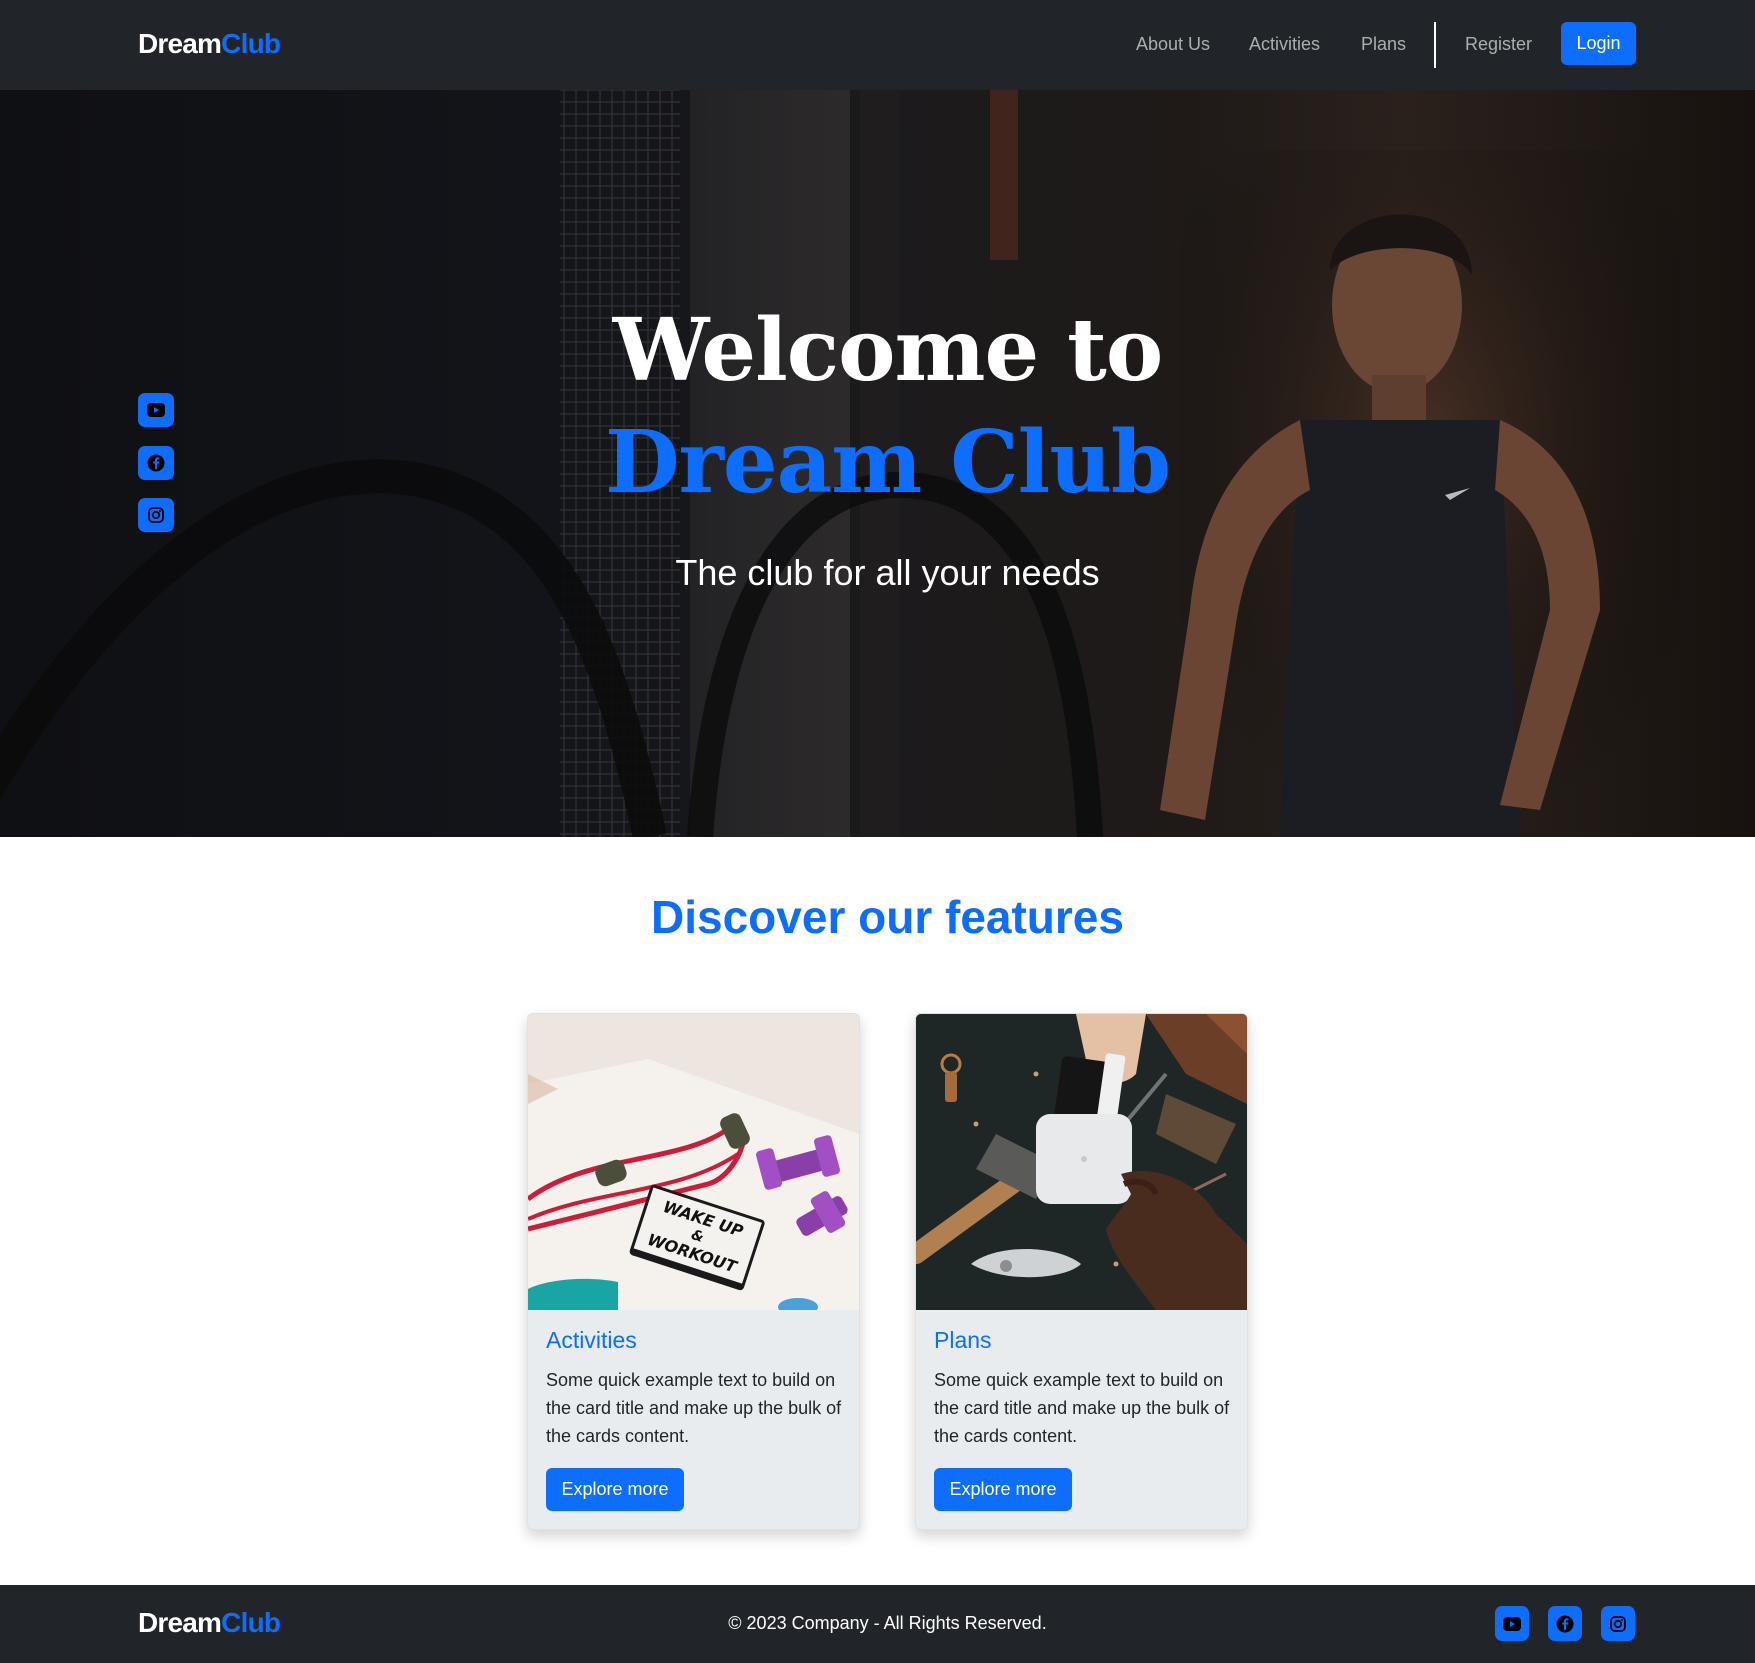 The width and height of the screenshot is (1755, 1663). I want to click on footer-youtube-button, so click(1512, 1623).